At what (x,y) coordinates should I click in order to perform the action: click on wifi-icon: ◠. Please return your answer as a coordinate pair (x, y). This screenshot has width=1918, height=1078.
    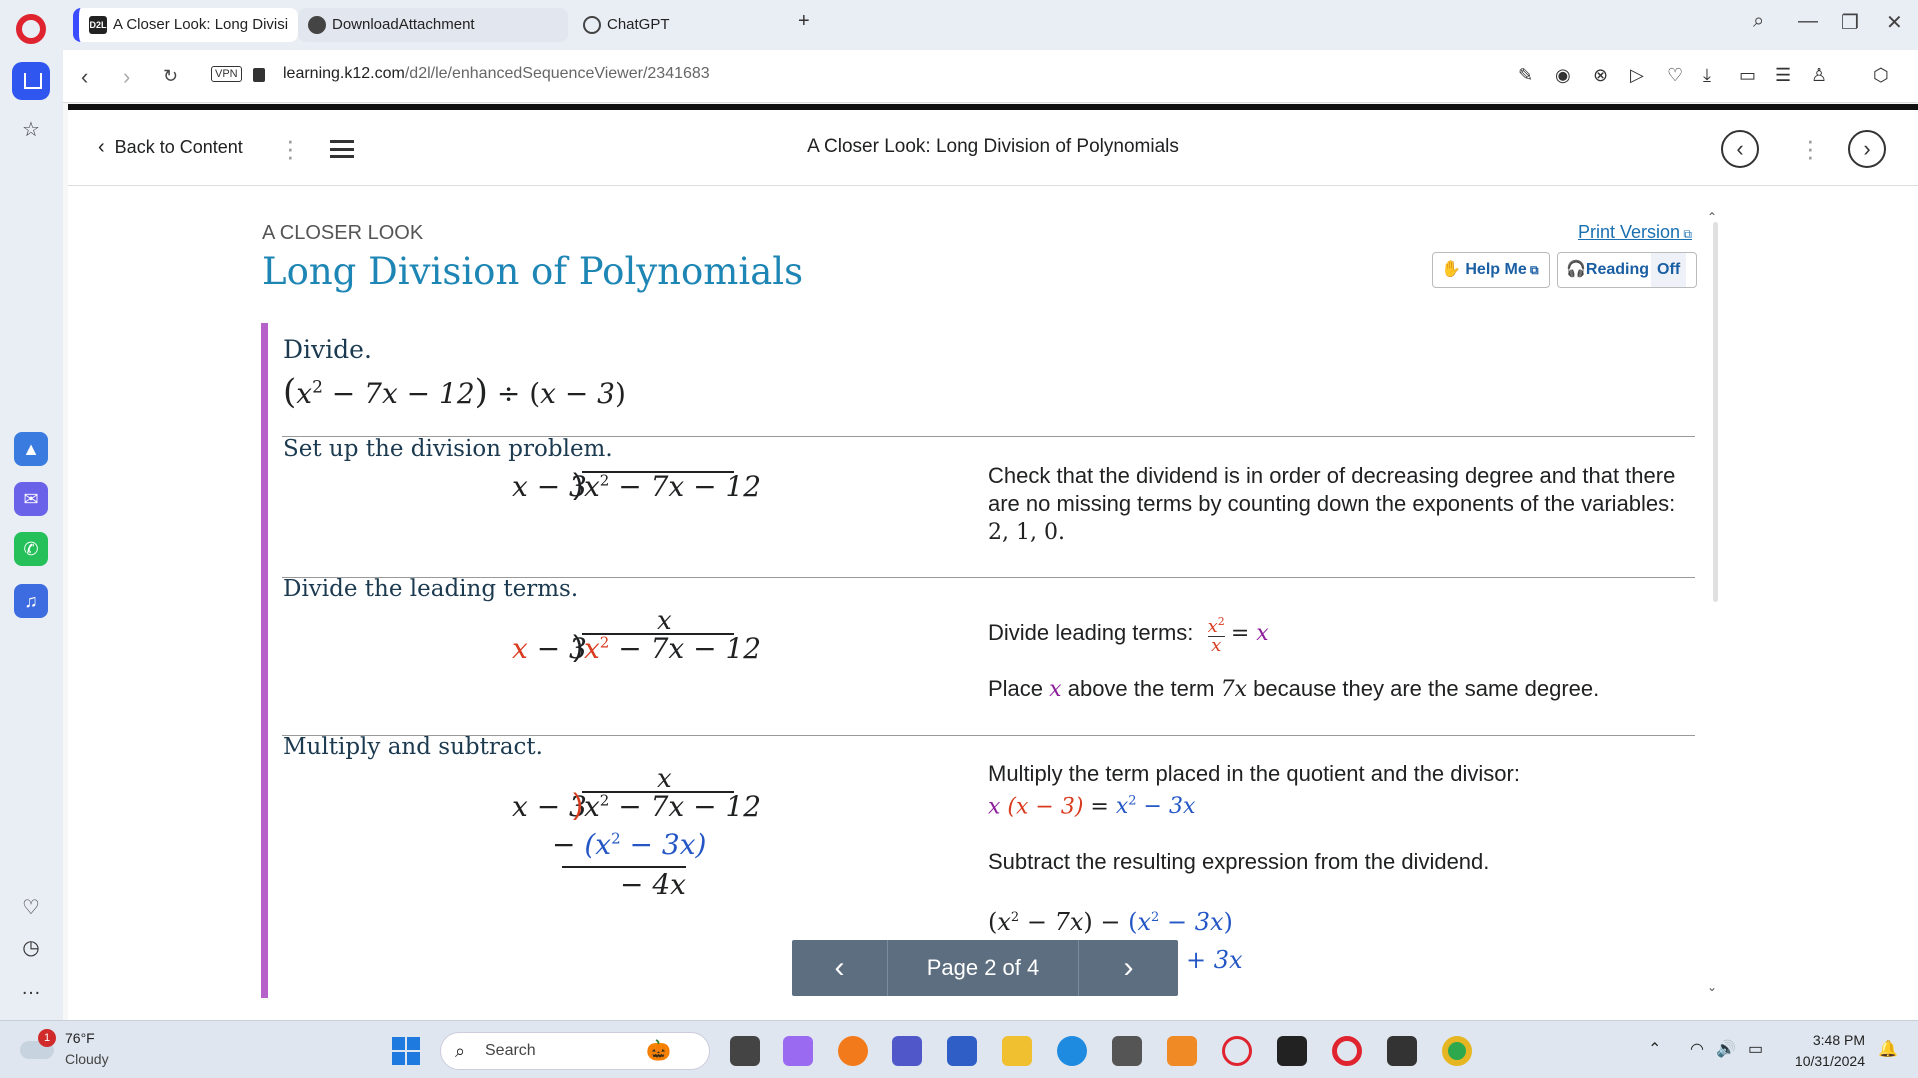
    Looking at the image, I should click on (1697, 1049).